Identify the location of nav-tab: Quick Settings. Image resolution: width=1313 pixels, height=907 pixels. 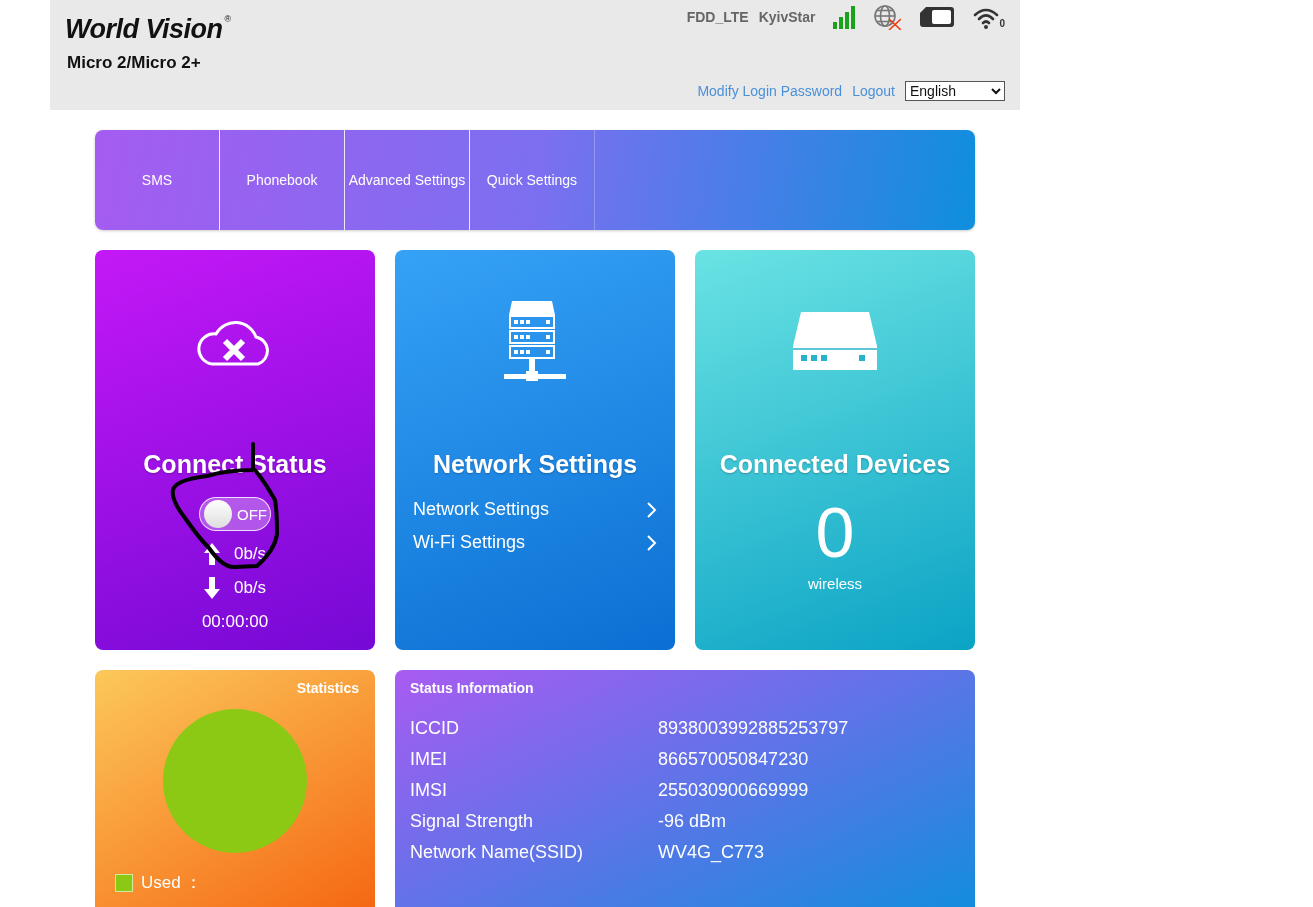
(532, 180).